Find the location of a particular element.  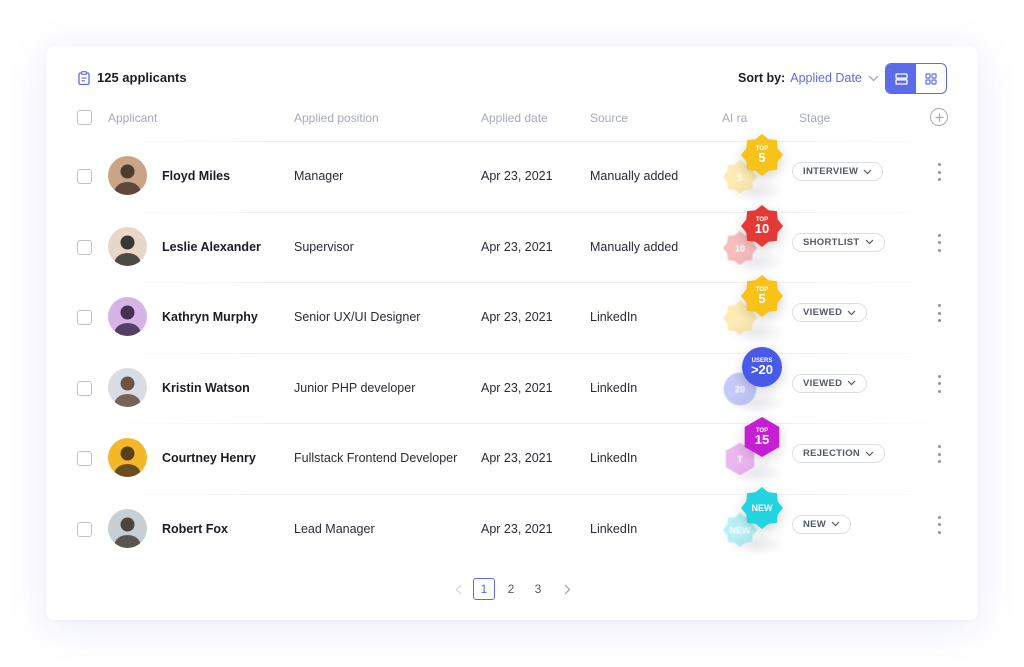

applied-position: Junior PHP developer is located at coordinates (355, 387).